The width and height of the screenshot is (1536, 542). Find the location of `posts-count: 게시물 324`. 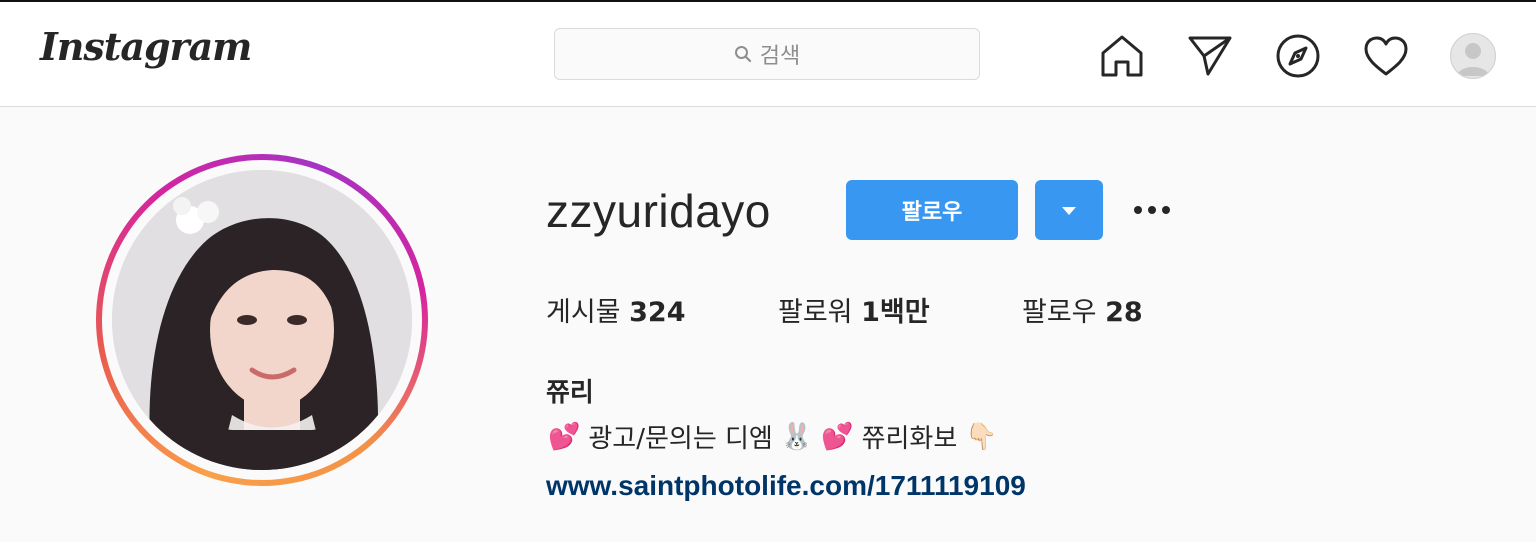

posts-count: 게시물 324 is located at coordinates (616, 309).